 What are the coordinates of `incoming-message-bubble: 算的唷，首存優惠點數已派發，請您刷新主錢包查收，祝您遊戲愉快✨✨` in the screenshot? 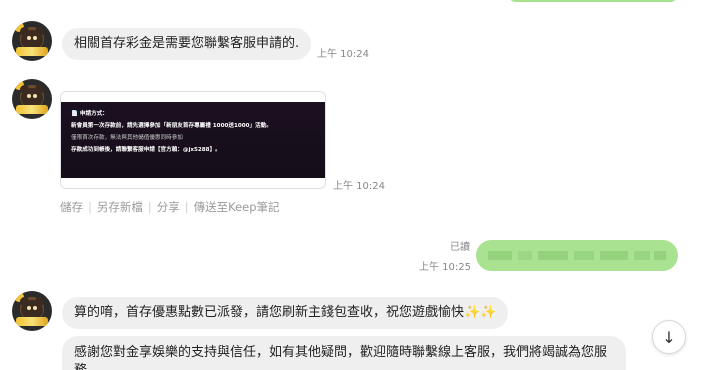 It's located at (285, 313).